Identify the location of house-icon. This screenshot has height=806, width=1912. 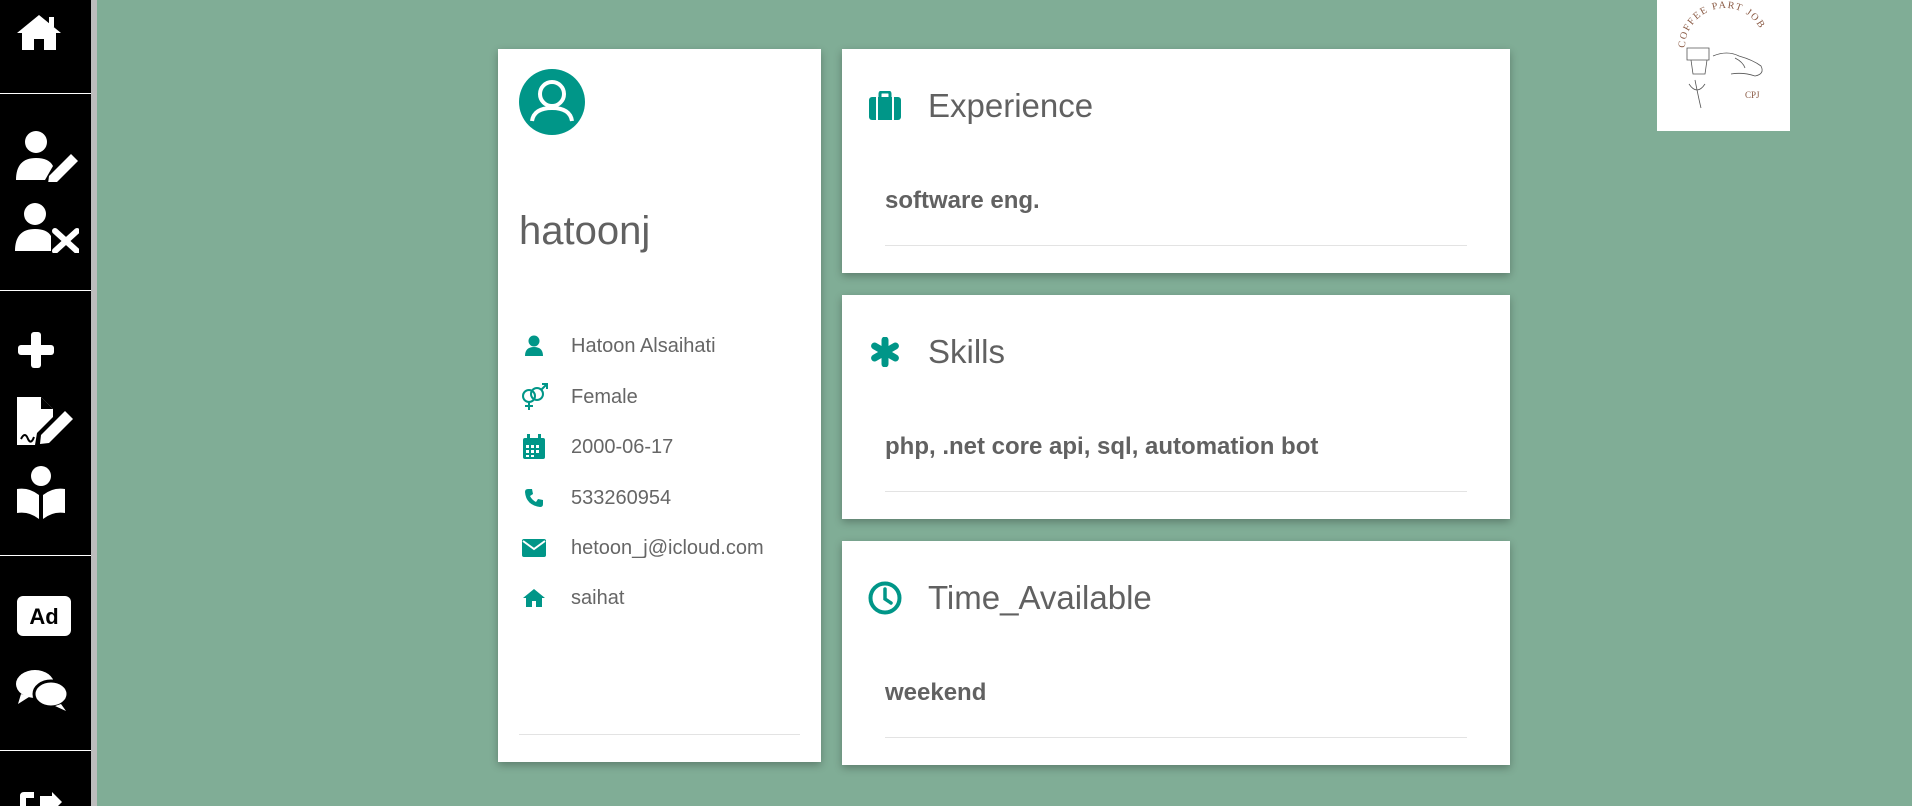
(534, 598).